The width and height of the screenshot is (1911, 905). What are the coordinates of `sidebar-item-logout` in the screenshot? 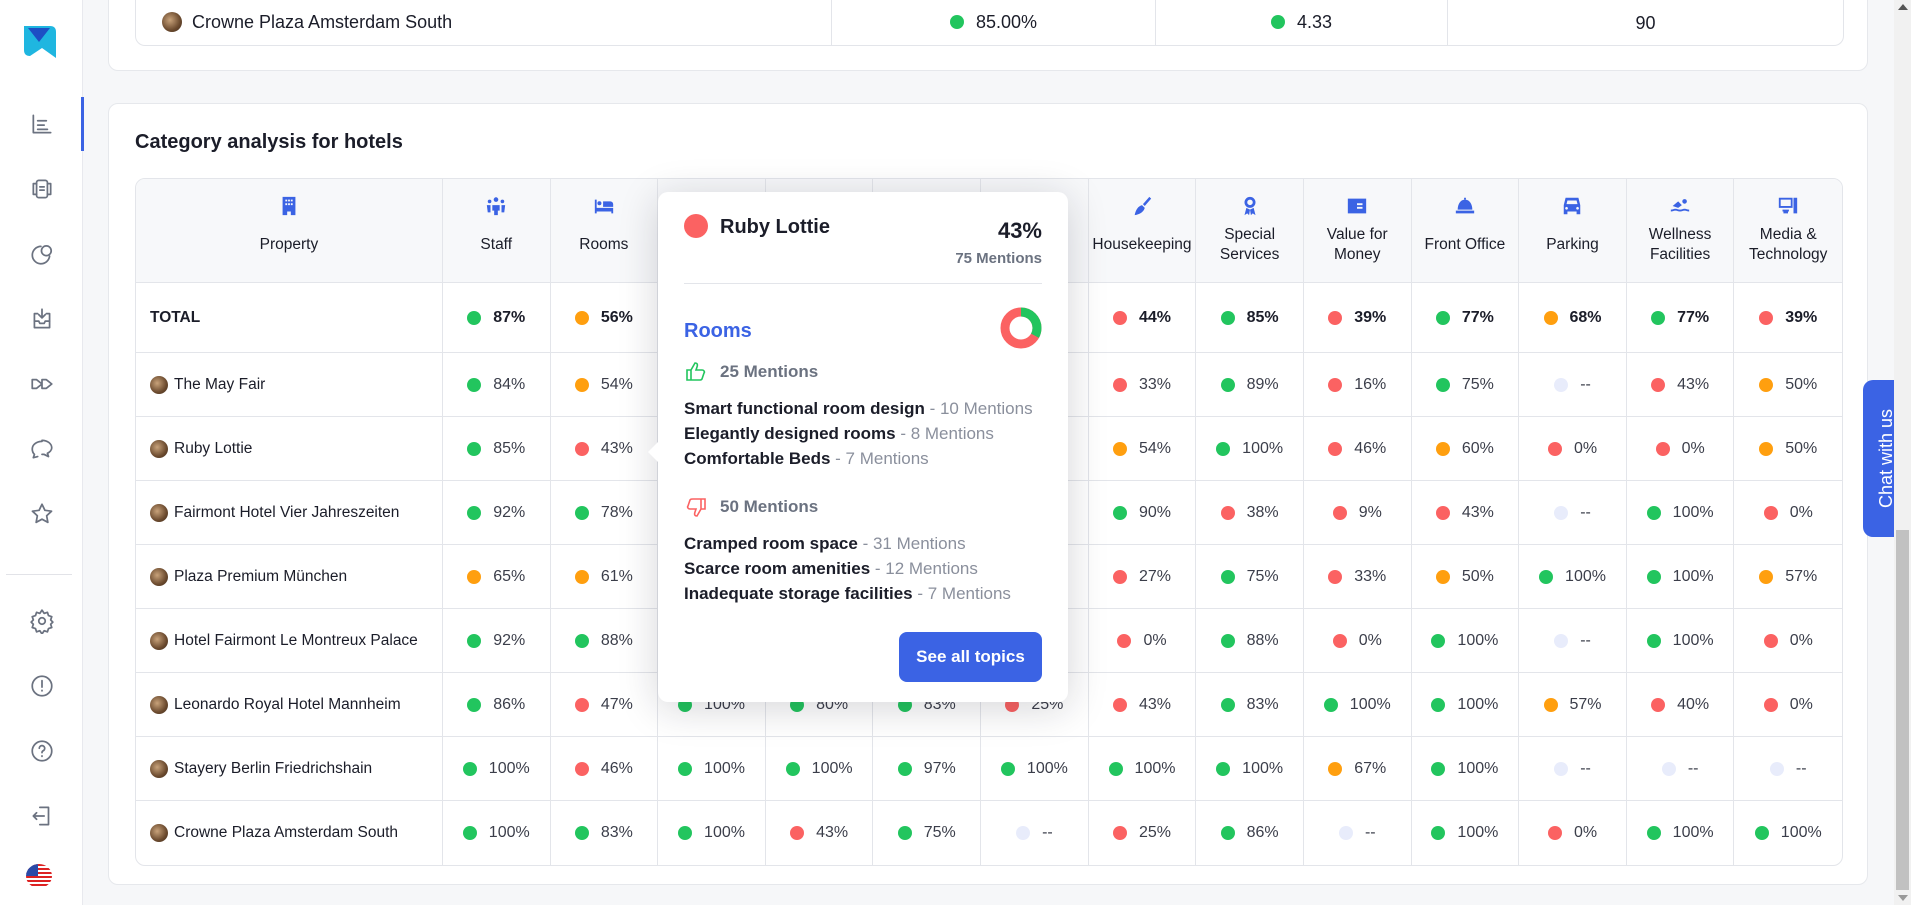 It's located at (41, 816).